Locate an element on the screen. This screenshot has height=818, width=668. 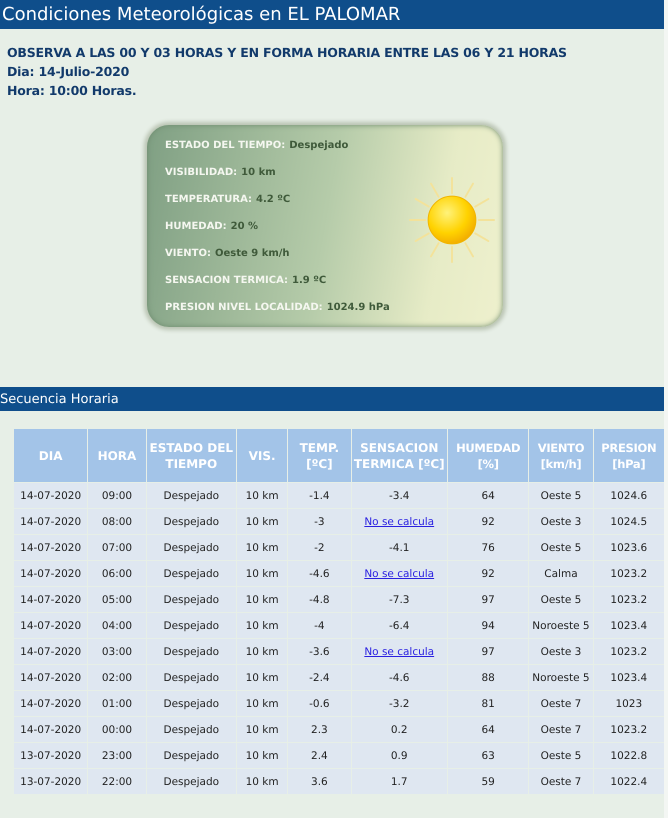
sun-icon is located at coordinates (452, 220).